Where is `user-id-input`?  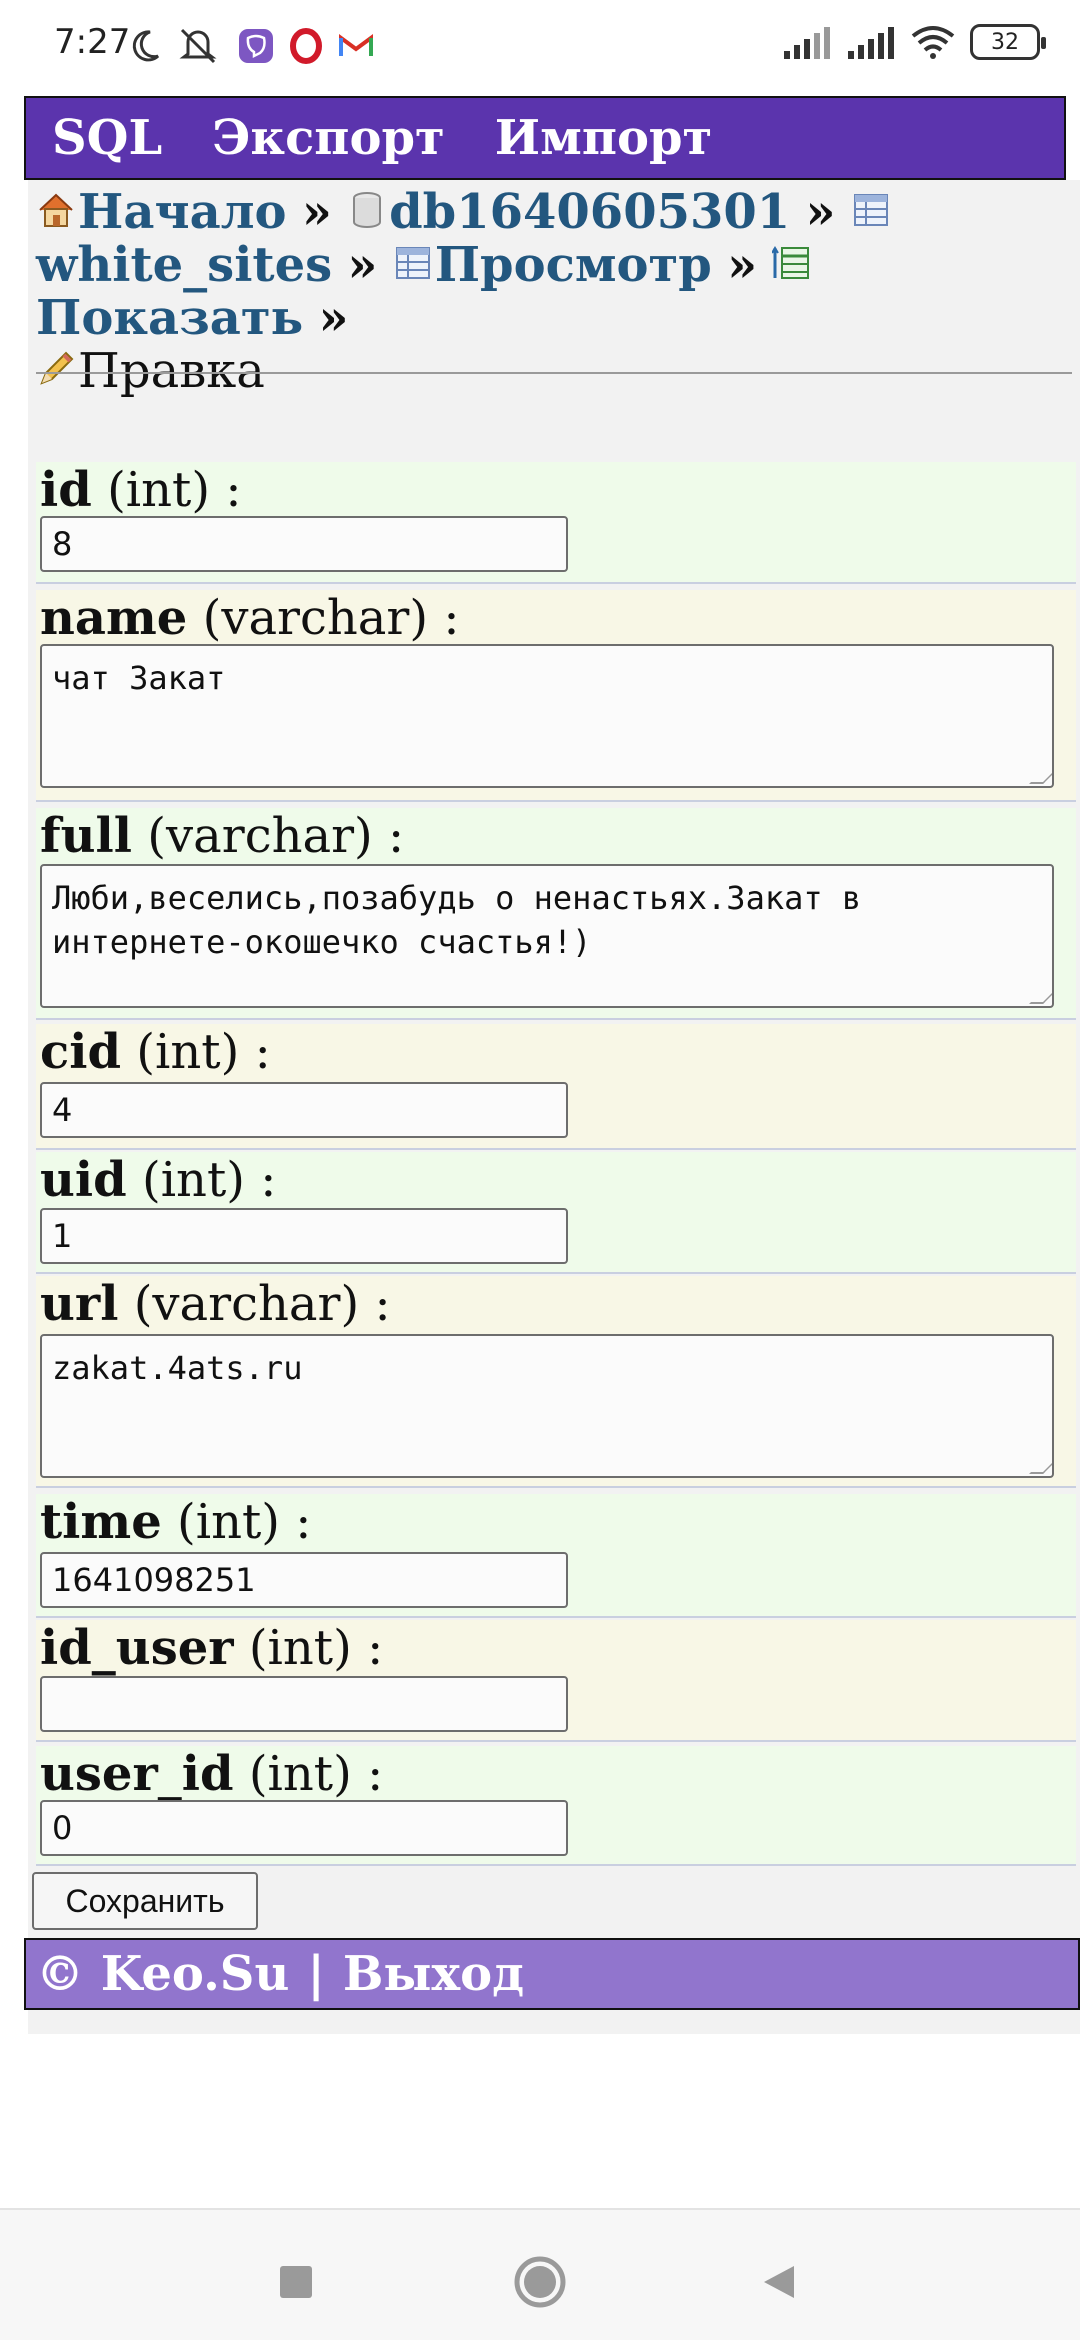
user-id-input is located at coordinates (304, 1828).